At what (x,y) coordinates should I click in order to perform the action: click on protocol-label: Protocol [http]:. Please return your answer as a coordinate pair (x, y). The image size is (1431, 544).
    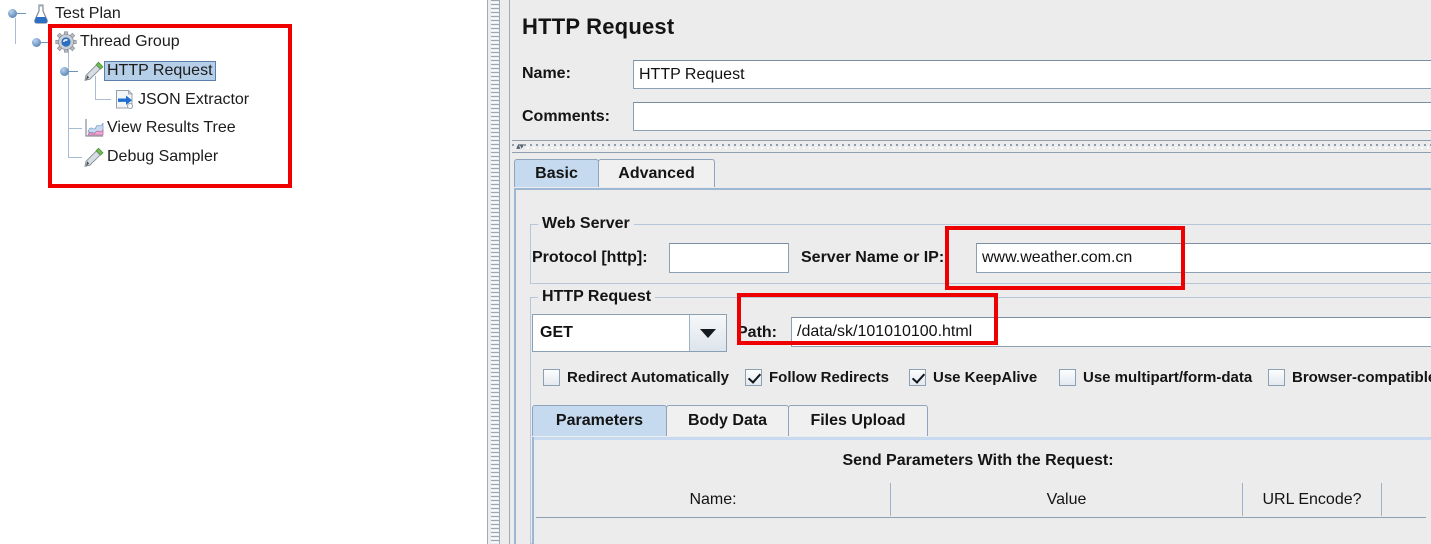
    Looking at the image, I should click on (590, 257).